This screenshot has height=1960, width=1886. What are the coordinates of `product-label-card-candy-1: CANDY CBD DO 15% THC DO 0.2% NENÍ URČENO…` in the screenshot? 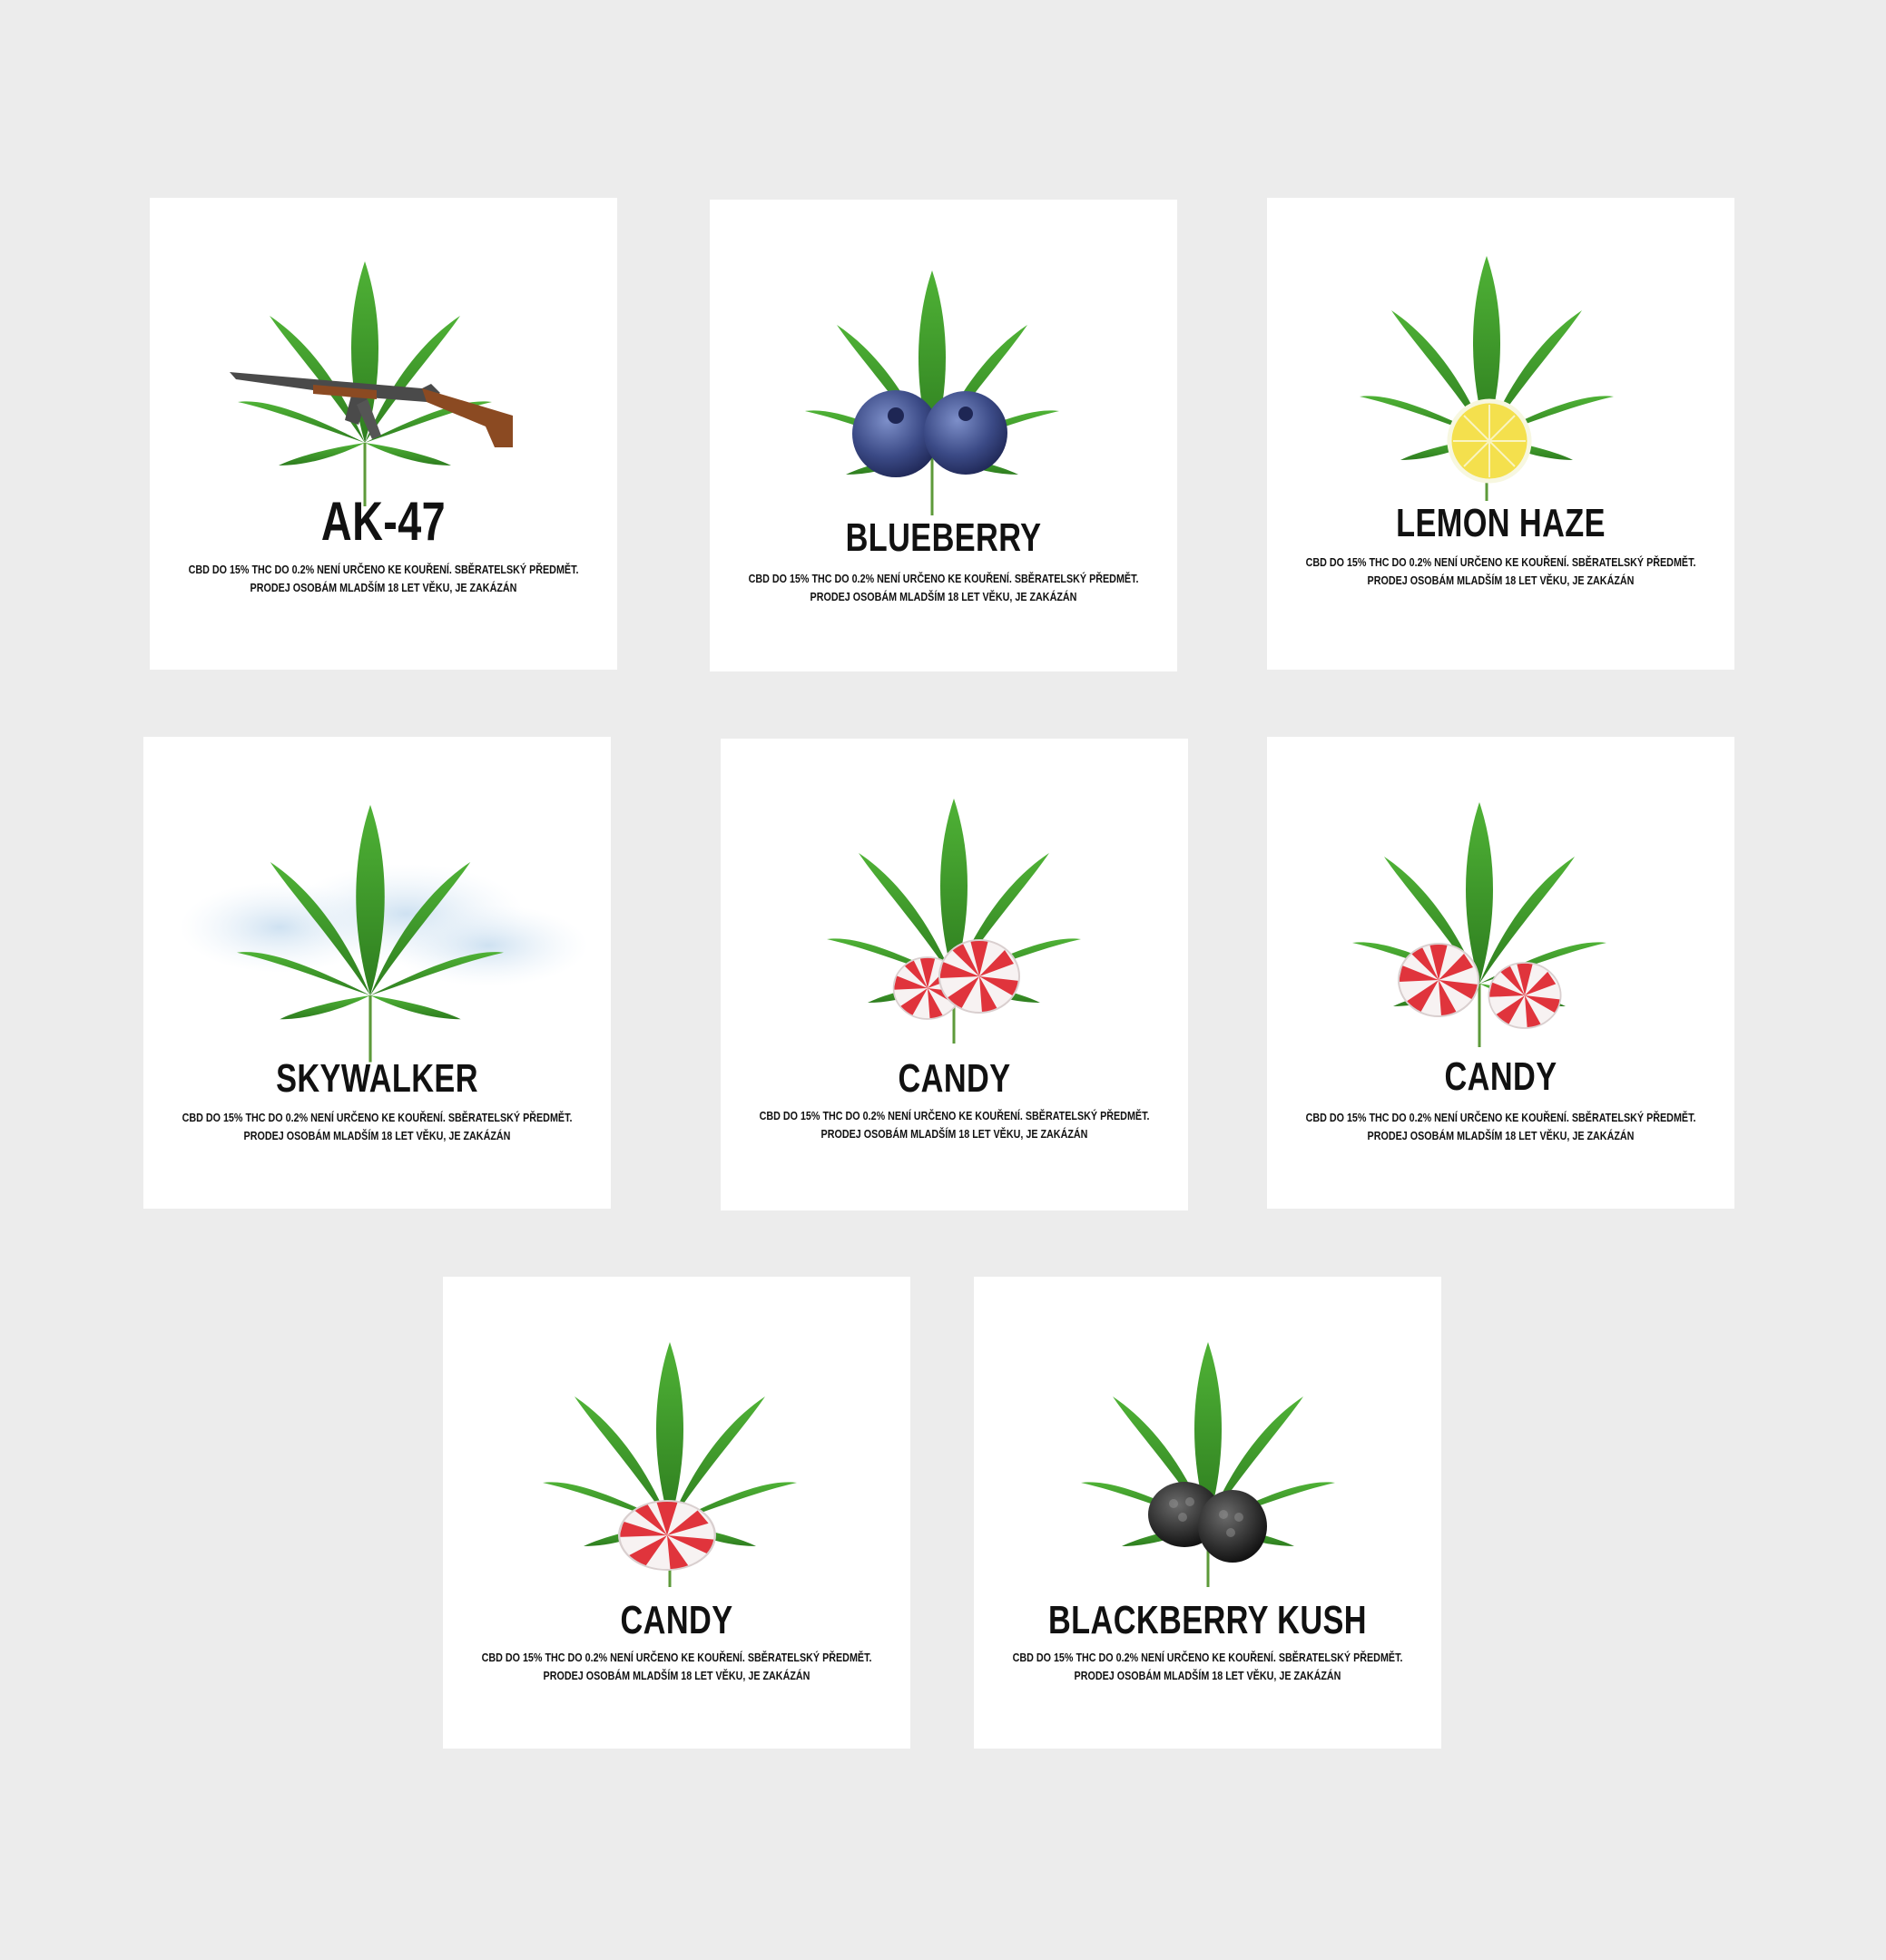 It's located at (955, 974).